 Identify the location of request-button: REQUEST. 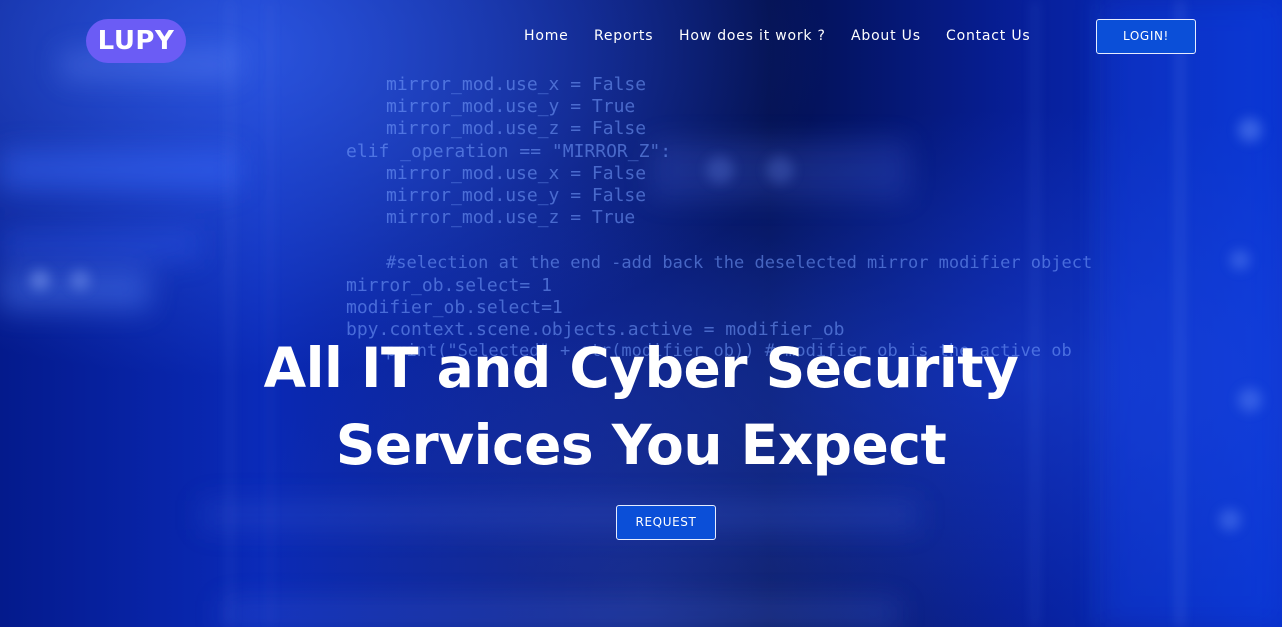
(666, 522).